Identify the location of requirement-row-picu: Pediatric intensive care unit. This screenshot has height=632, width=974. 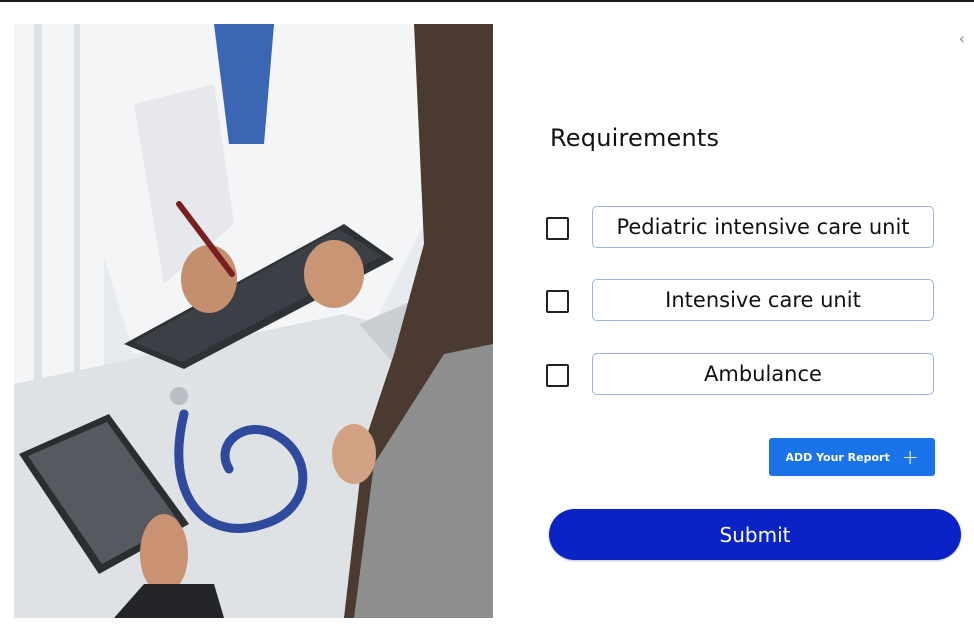
(741, 228).